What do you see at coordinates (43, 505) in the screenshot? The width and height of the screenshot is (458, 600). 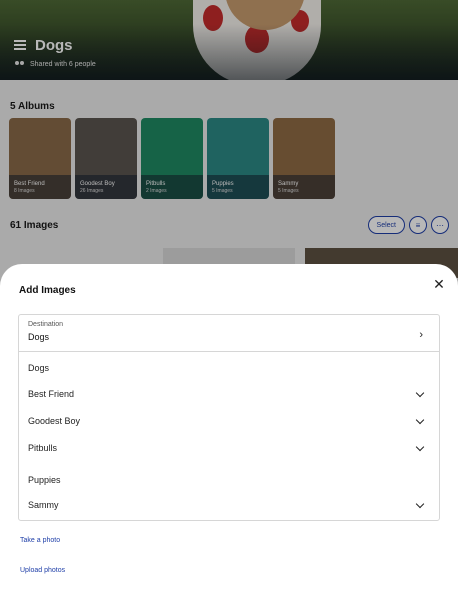 I see `option-label: Sammy` at bounding box center [43, 505].